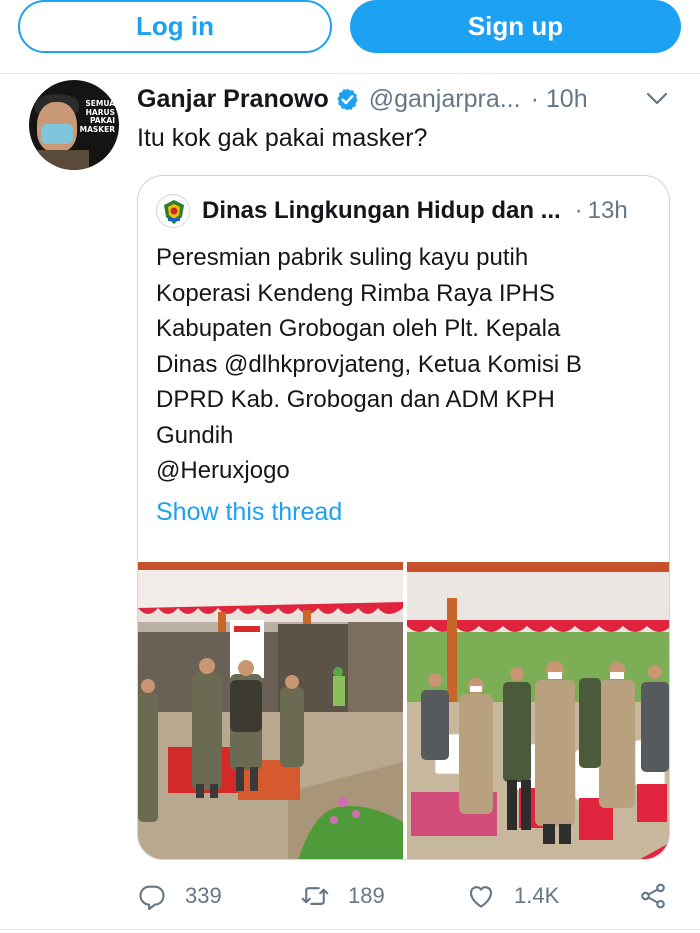  I want to click on like-icon, so click(481, 897).